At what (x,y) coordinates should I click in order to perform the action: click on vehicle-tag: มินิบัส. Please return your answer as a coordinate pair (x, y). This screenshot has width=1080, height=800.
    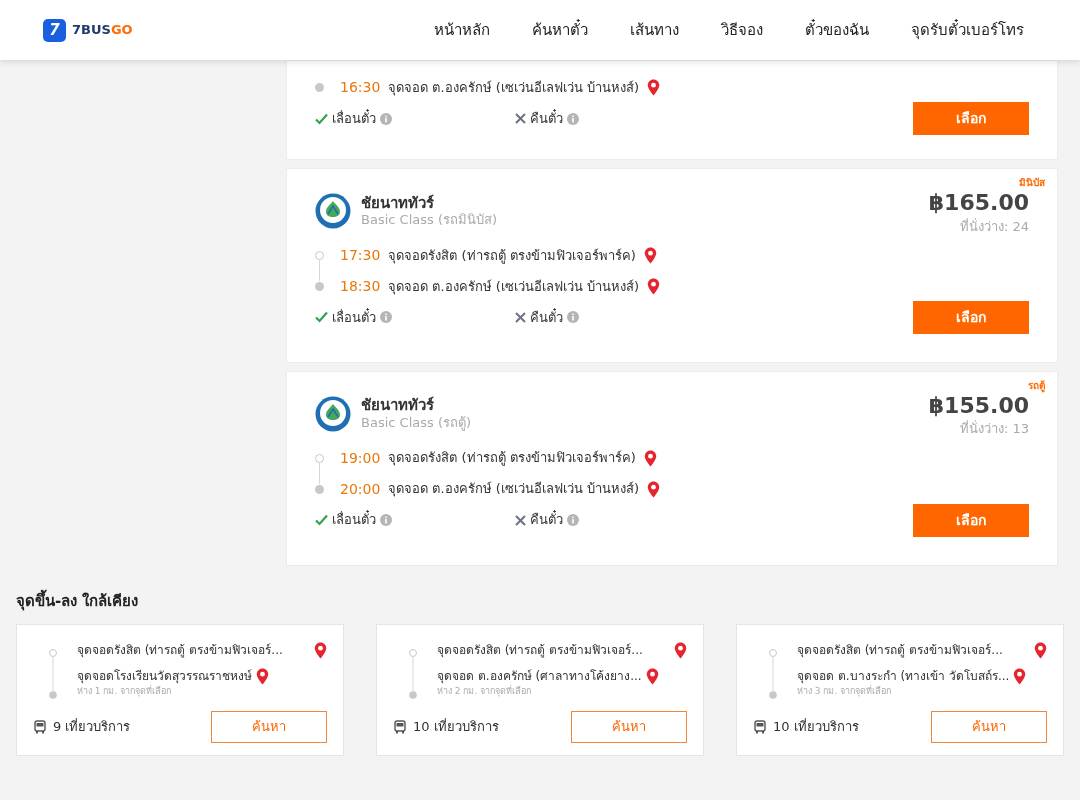
    Looking at the image, I should click on (1032, 182).